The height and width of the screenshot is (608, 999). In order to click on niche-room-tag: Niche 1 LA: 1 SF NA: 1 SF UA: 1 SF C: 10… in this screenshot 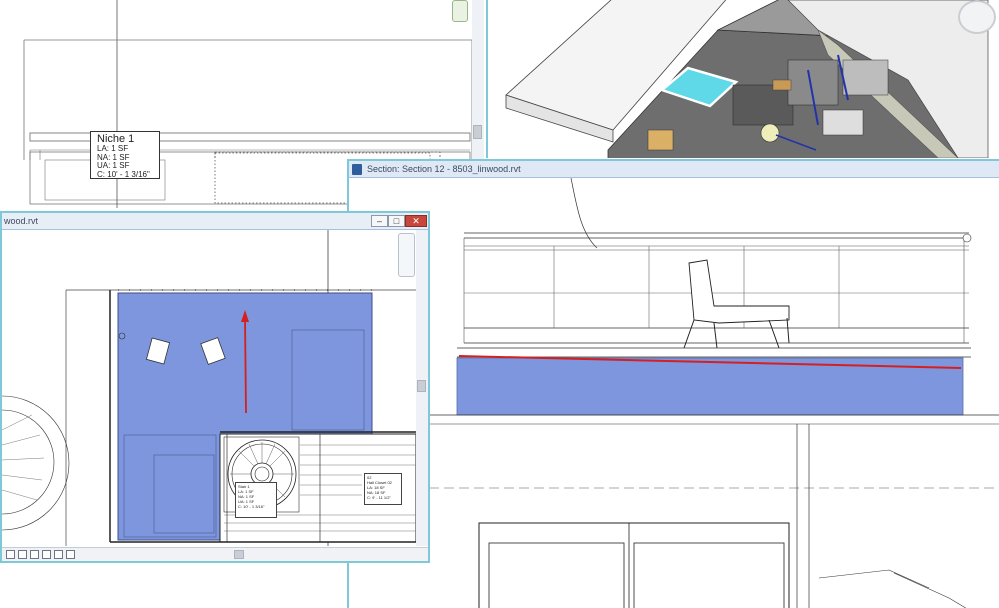, I will do `click(125, 155)`.